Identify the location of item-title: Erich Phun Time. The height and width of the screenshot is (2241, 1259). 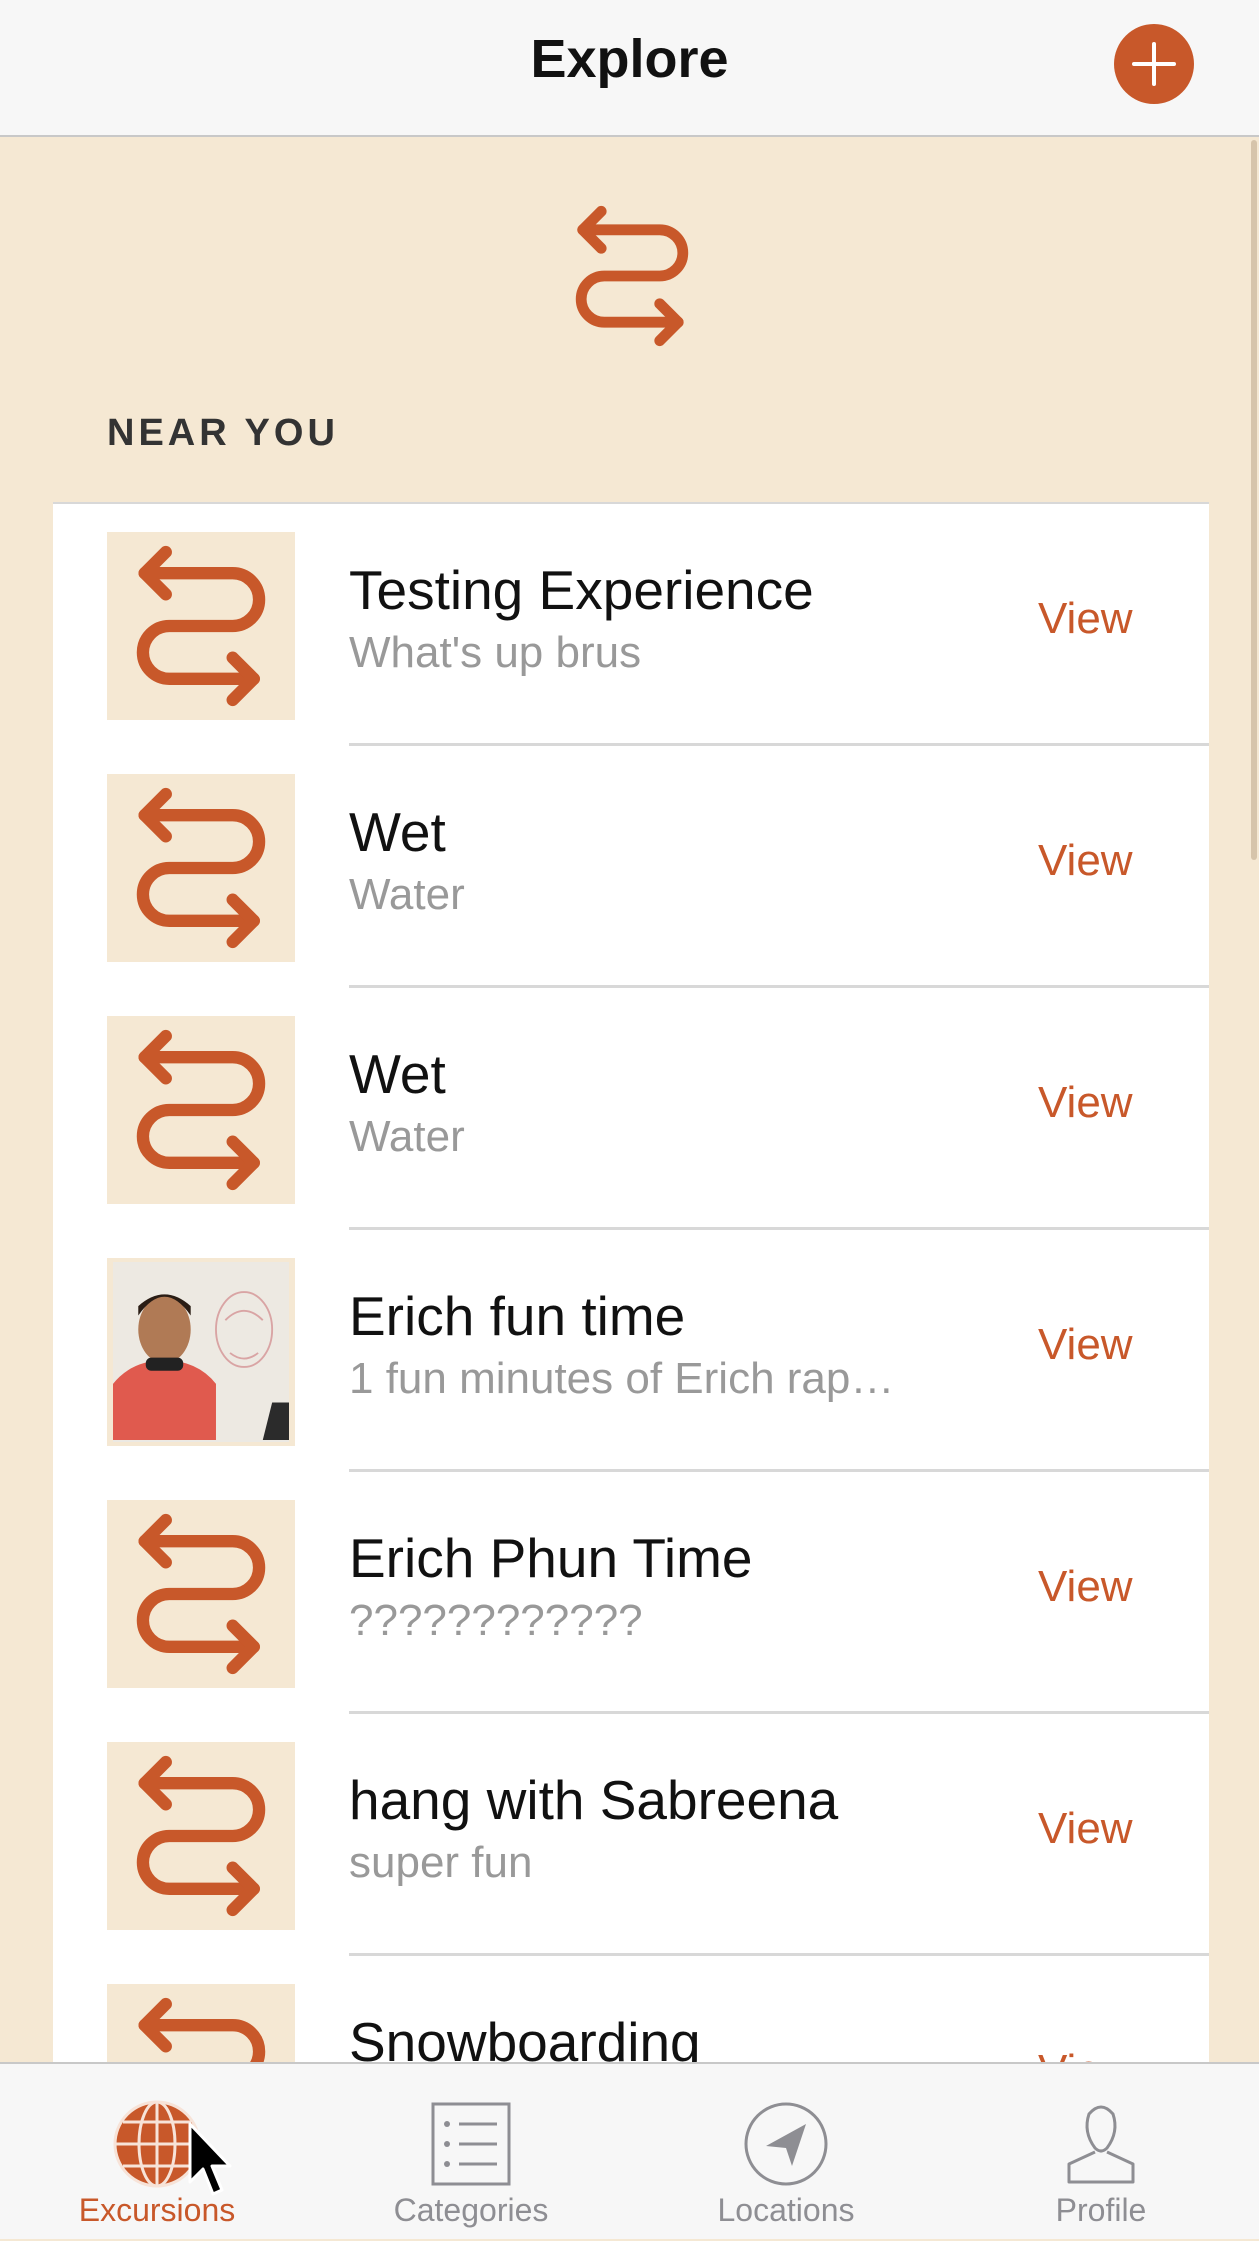
(551, 1558).